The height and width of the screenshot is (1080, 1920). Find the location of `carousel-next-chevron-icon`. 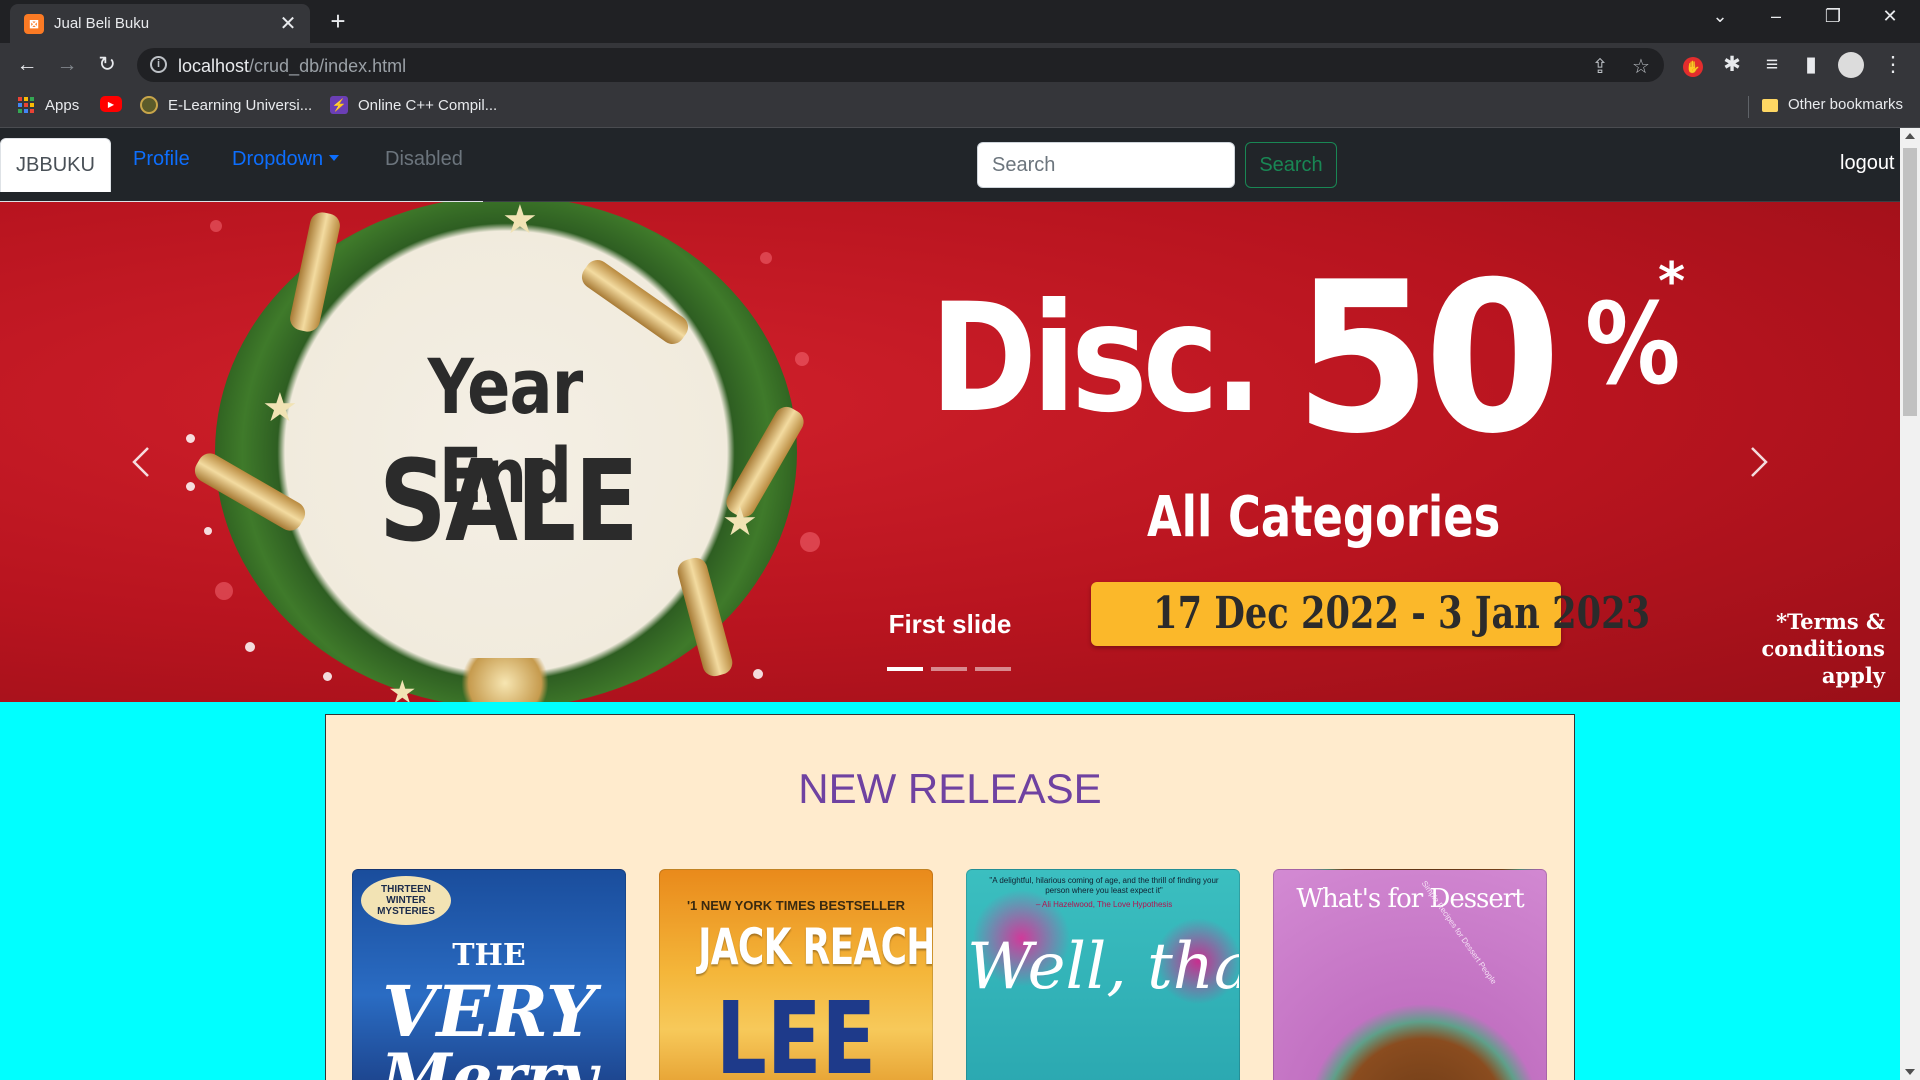

carousel-next-chevron-icon is located at coordinates (1758, 462).